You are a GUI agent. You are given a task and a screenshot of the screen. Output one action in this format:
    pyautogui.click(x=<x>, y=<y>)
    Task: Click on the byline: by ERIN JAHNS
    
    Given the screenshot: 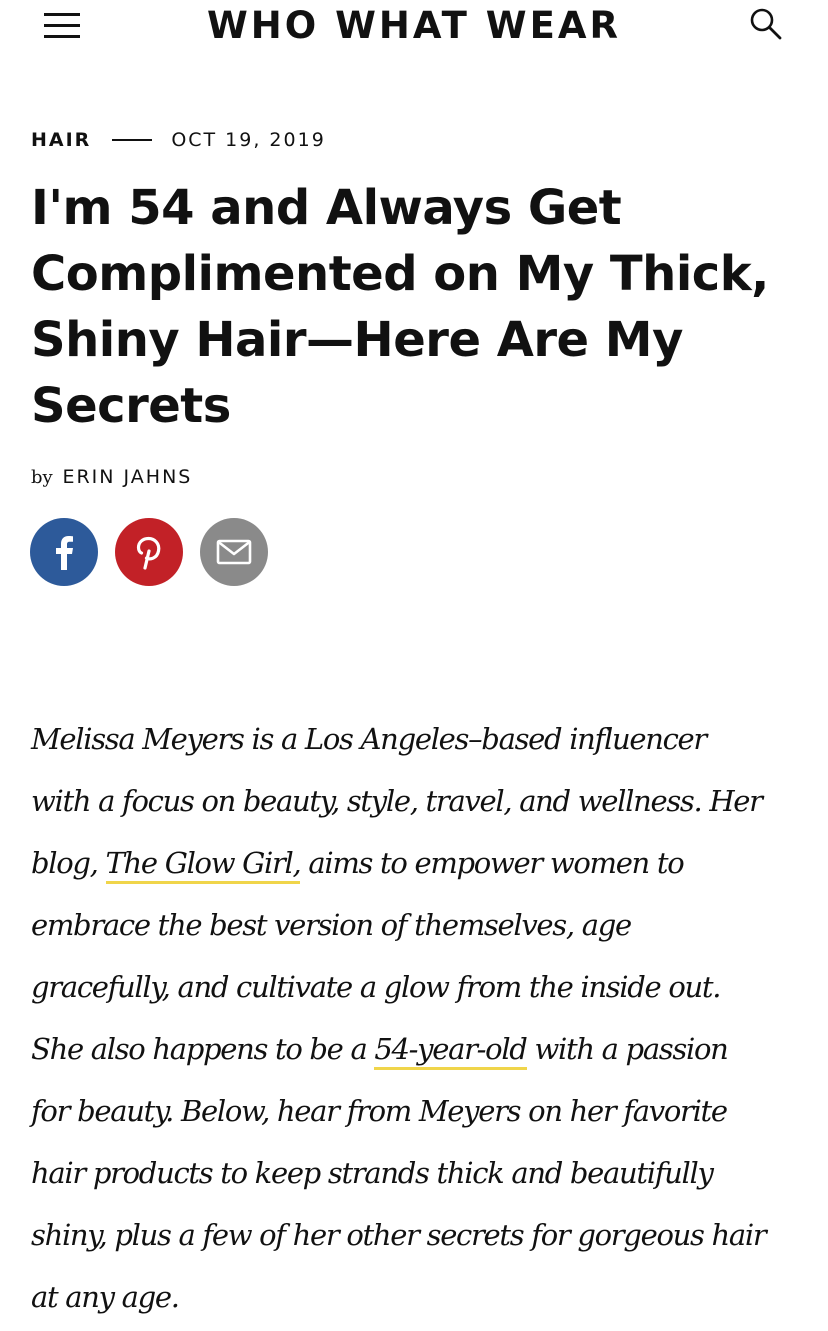 What is the action you would take?
    pyautogui.click(x=111, y=477)
    